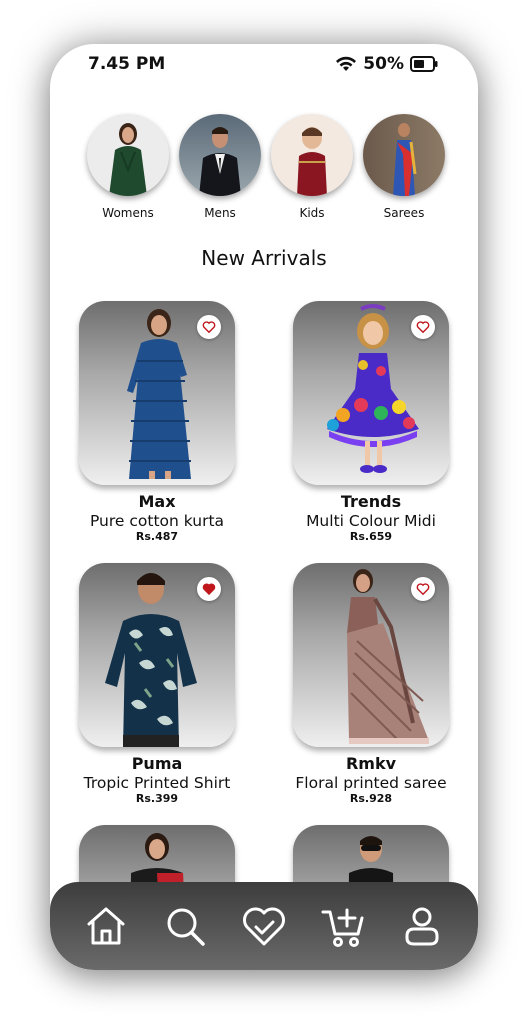 This screenshot has width=528, height=1026. I want to click on nav-search, so click(185, 926).